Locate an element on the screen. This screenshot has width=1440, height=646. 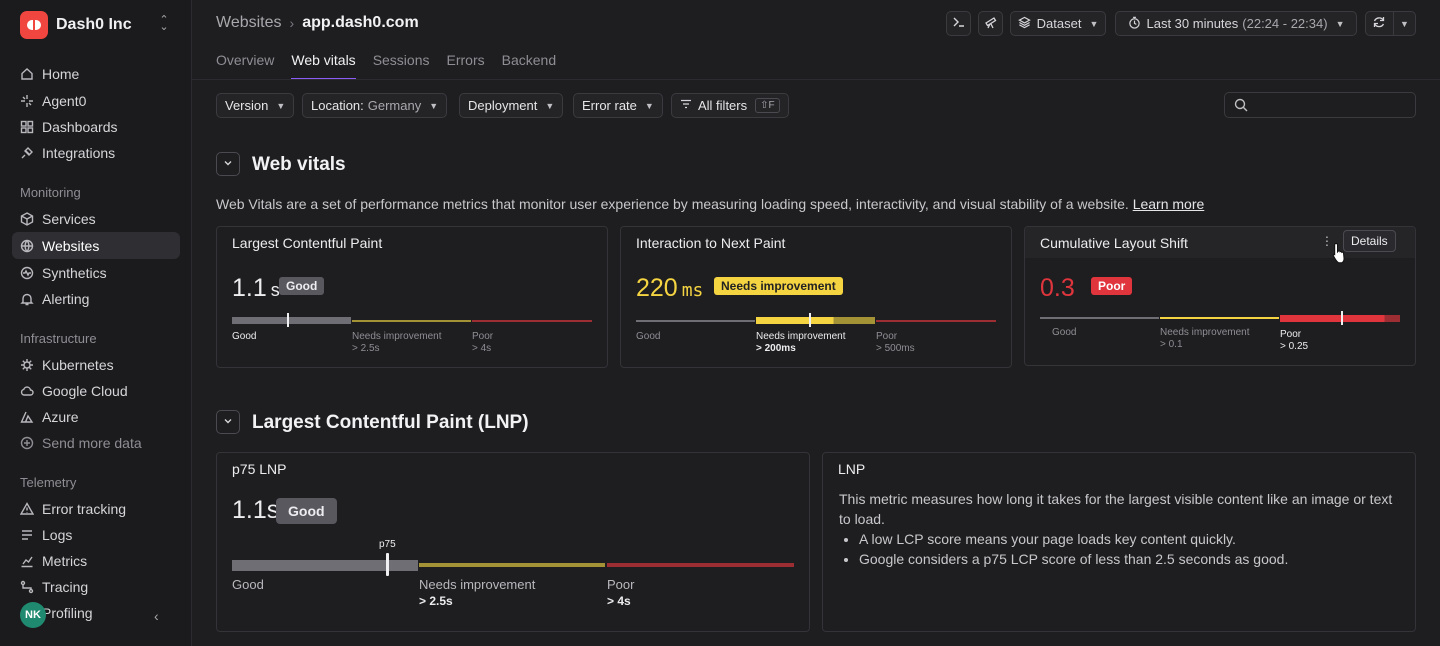
sidebar-item-alerting: Alerting is located at coordinates (96, 298).